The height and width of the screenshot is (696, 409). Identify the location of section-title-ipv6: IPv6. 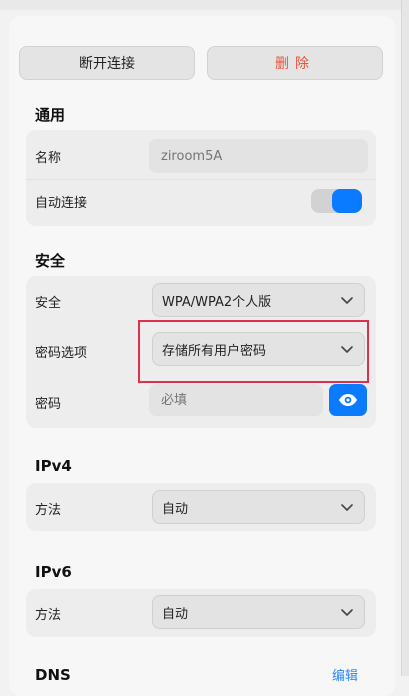
(53, 572).